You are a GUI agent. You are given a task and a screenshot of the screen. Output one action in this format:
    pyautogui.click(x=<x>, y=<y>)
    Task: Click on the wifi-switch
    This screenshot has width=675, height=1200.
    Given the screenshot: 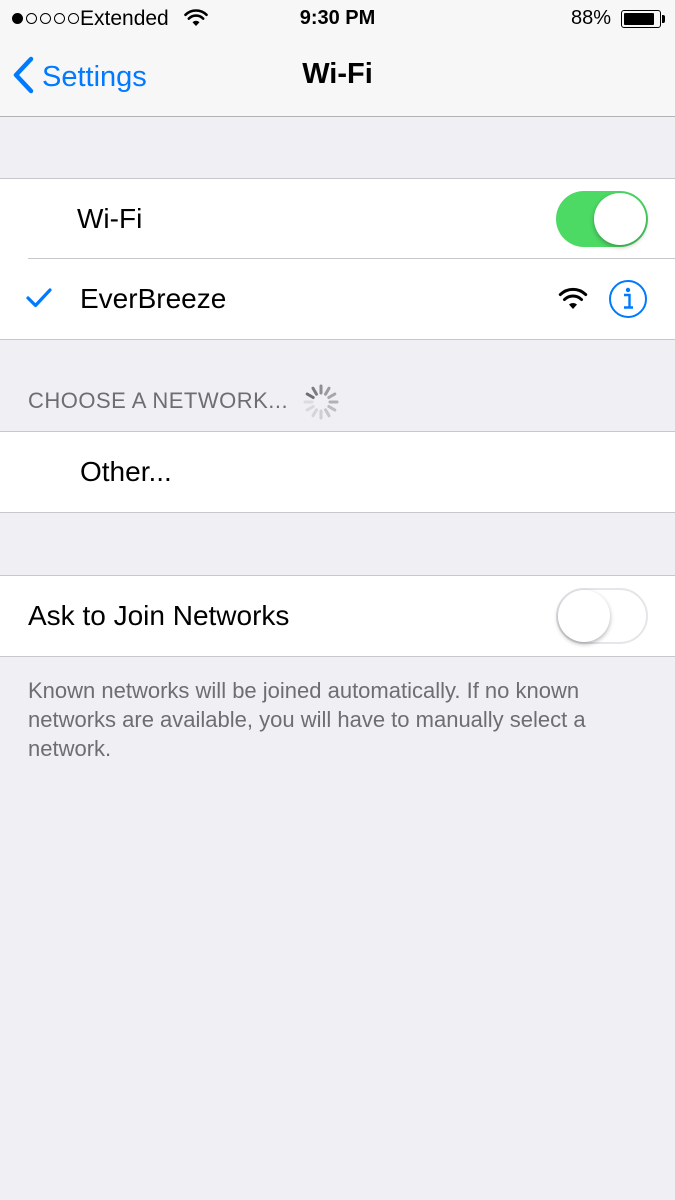 What is the action you would take?
    pyautogui.click(x=602, y=219)
    